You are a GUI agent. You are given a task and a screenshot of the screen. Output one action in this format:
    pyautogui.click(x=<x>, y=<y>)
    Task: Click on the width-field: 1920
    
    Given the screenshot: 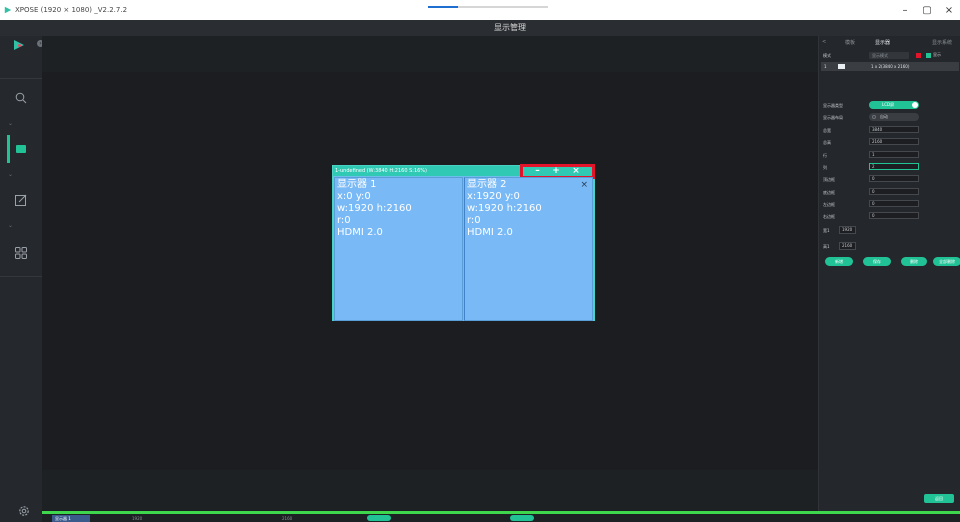 What is the action you would take?
    pyautogui.click(x=847, y=230)
    